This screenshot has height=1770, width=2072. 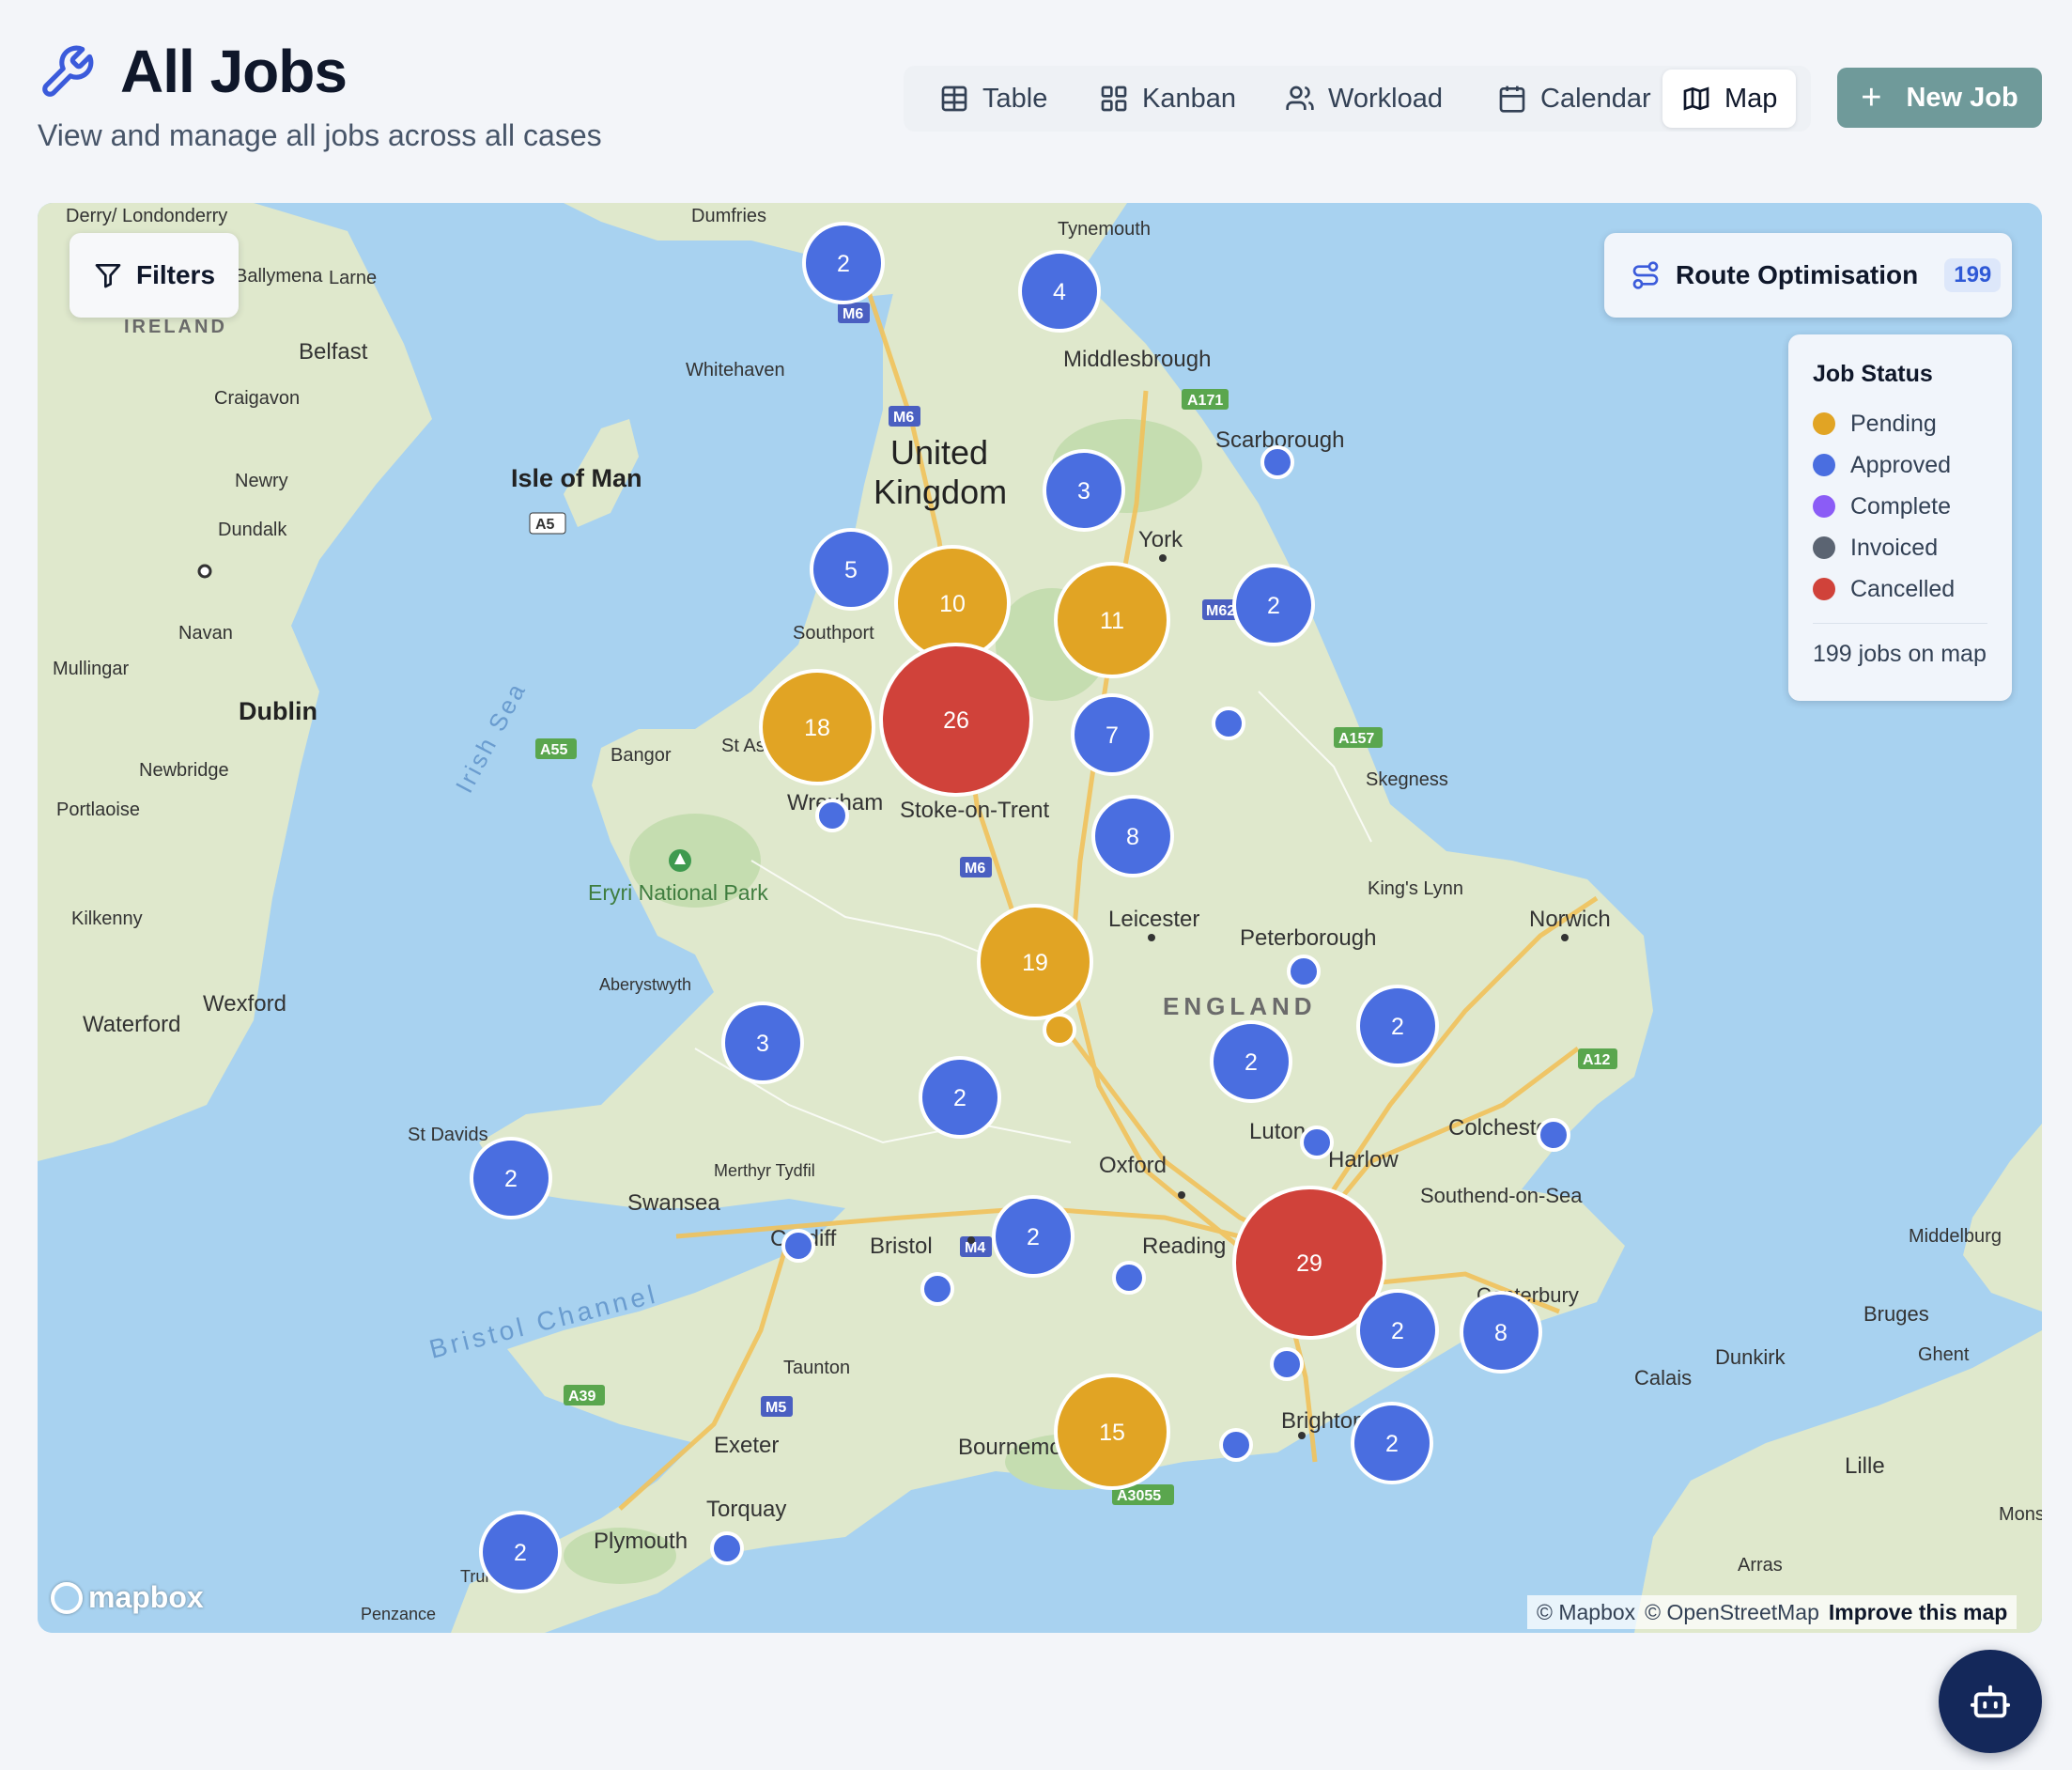 I want to click on place-label: Bruges, so click(x=1896, y=1314).